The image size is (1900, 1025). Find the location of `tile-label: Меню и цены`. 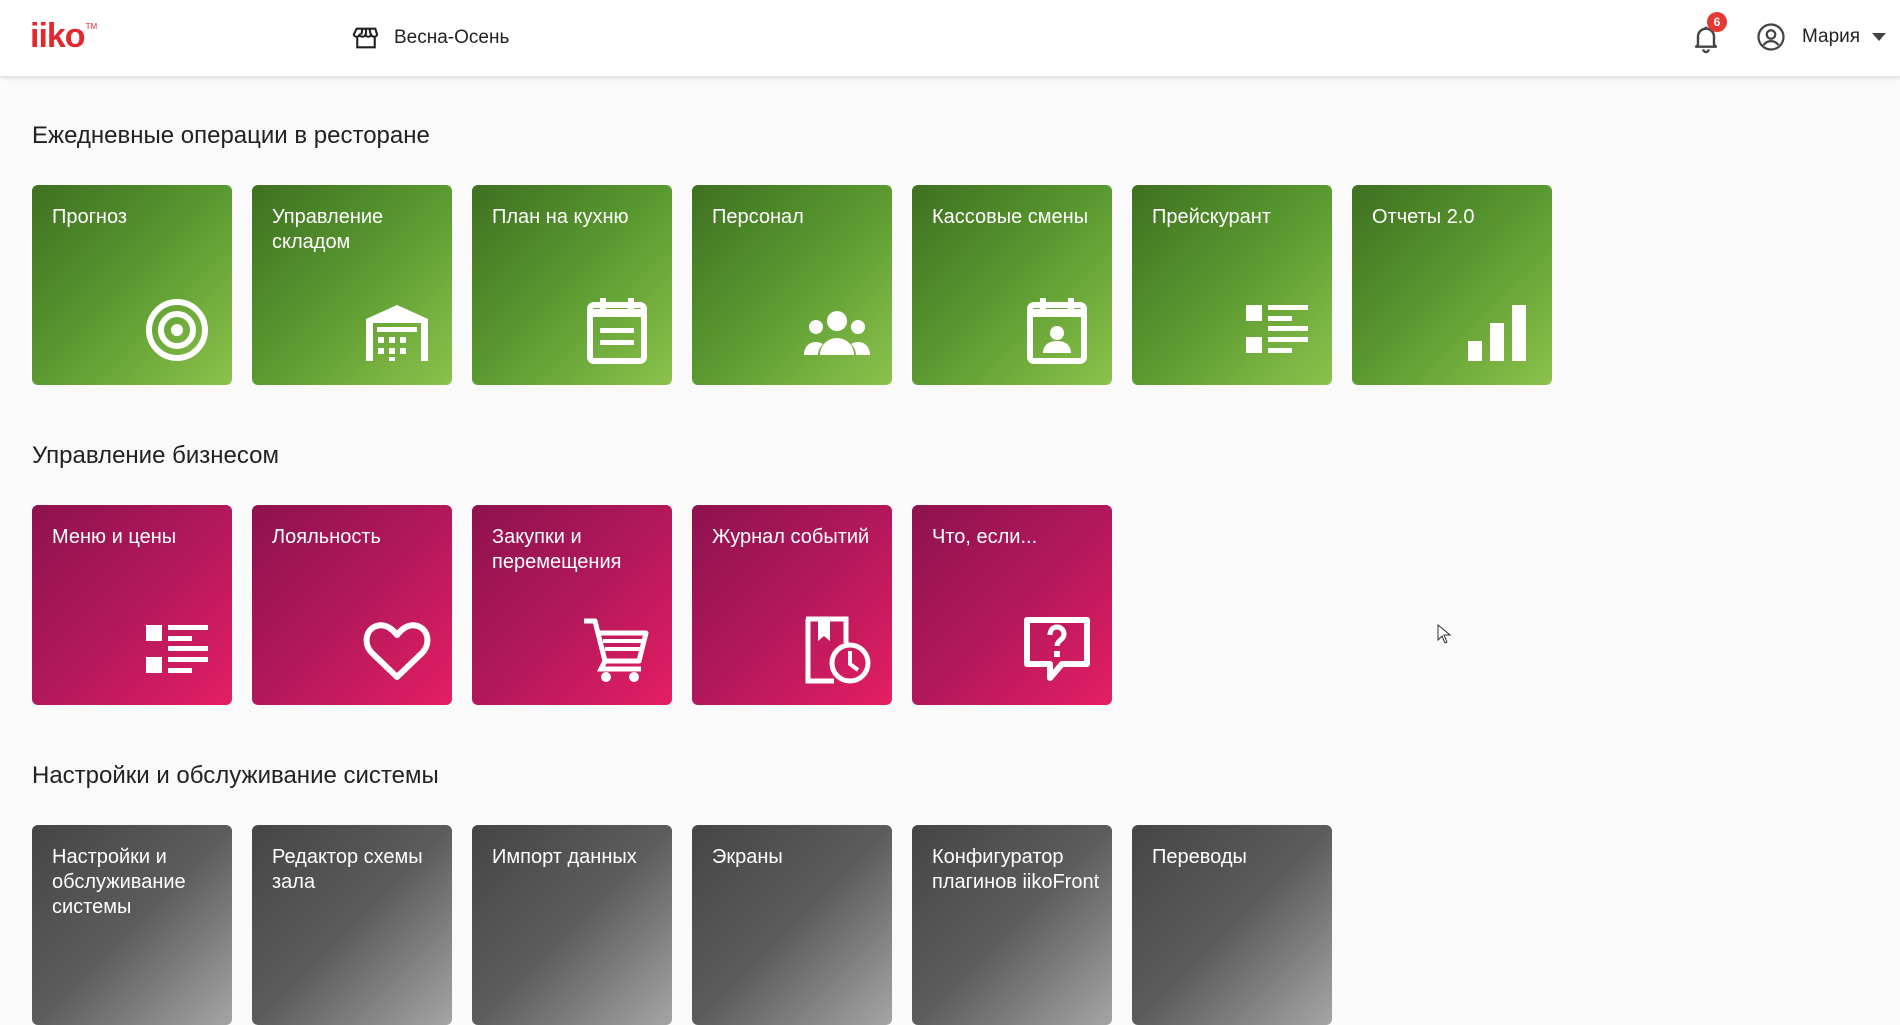

tile-label: Меню и цены is located at coordinates (114, 537).